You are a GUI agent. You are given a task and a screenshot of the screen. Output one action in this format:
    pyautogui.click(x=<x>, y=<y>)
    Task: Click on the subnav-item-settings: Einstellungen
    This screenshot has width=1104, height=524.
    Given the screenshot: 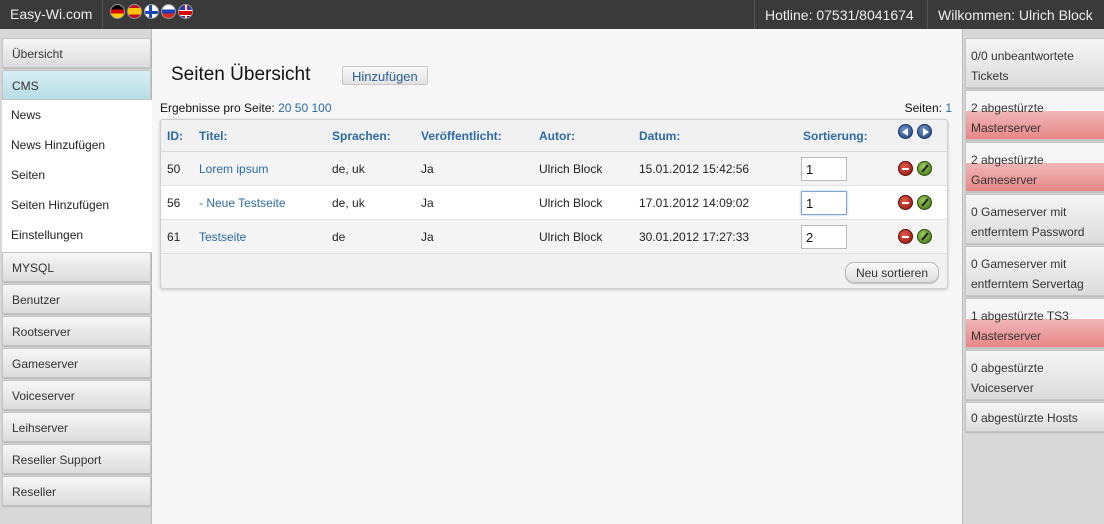 What is the action you would take?
    pyautogui.click(x=77, y=235)
    